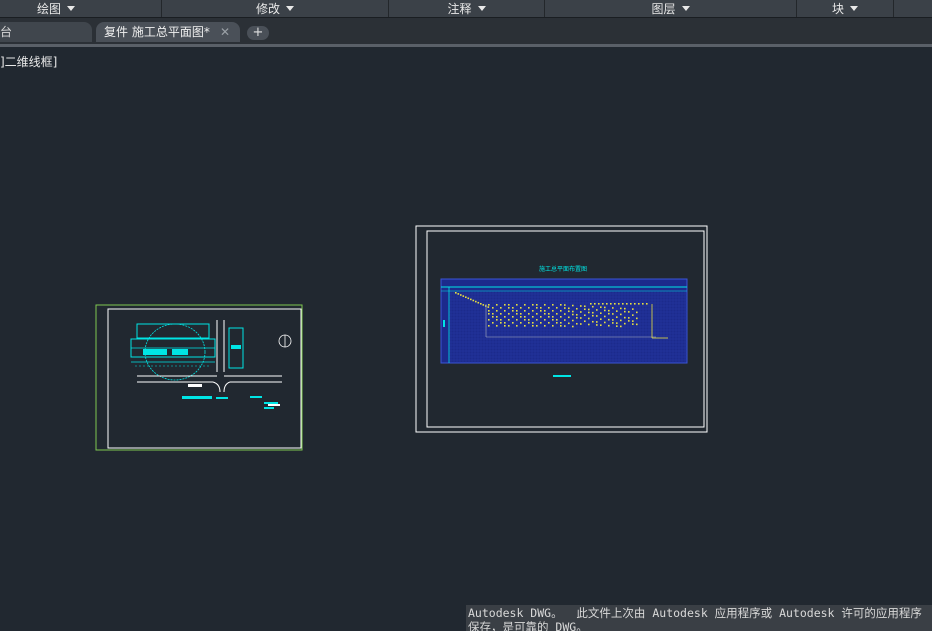 The height and width of the screenshot is (631, 932). I want to click on ribbon-panel-bar: 绘图 修改 注释 图层 块, so click(466, 9).